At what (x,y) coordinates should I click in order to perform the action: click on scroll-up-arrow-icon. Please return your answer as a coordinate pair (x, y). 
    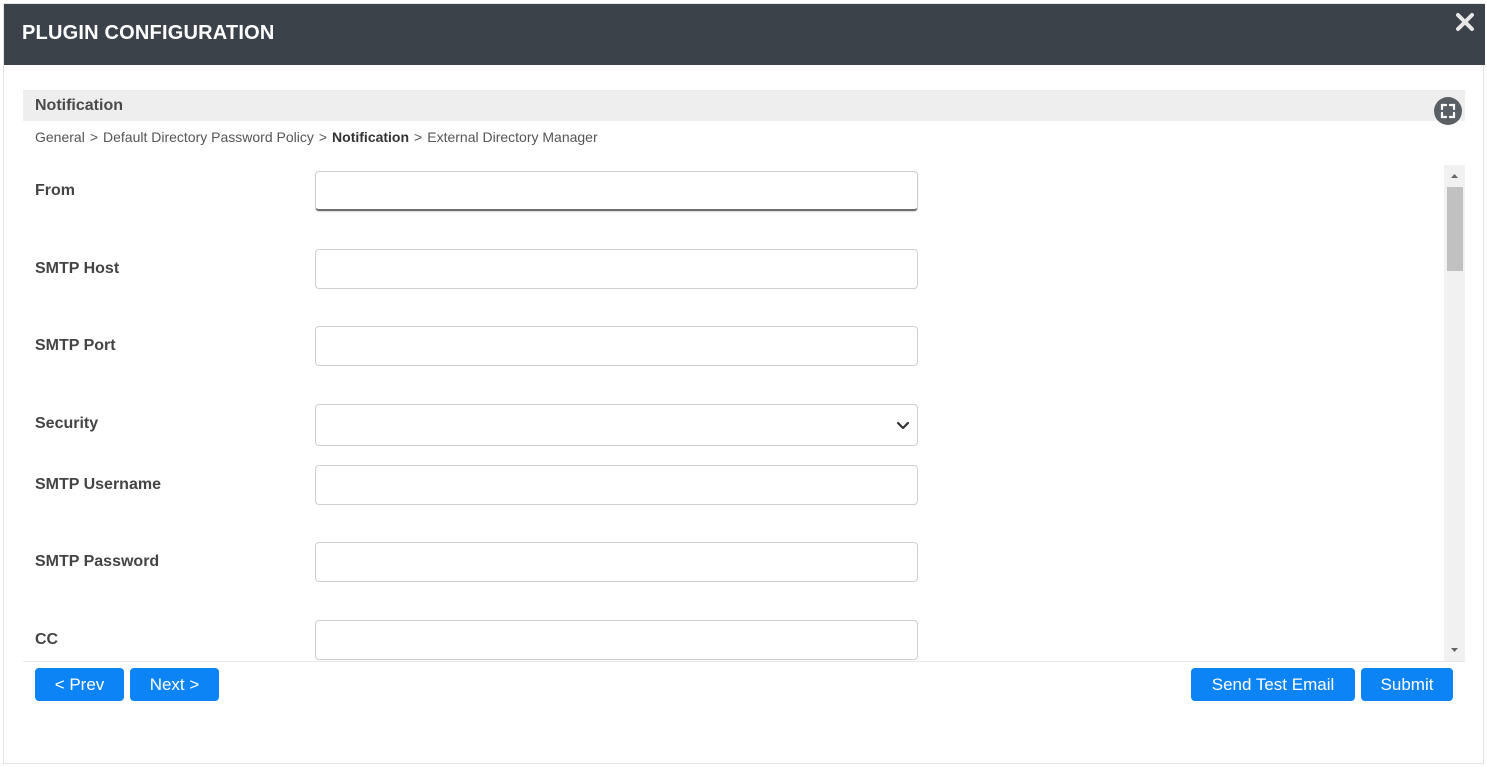
    Looking at the image, I should click on (1454, 175).